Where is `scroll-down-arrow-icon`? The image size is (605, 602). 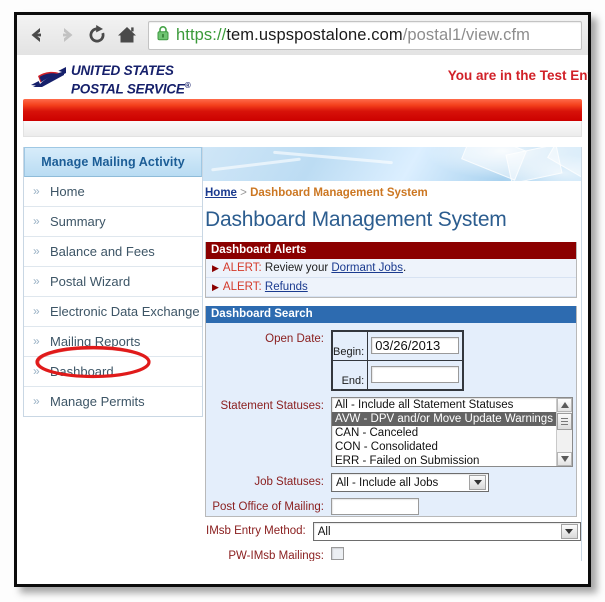
scroll-down-arrow-icon is located at coordinates (564, 459).